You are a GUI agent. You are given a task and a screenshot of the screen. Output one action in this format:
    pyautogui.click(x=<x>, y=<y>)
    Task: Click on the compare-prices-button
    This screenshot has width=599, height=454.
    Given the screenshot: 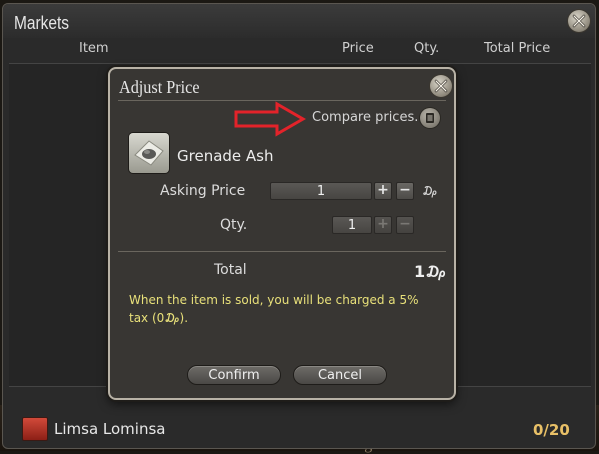 What is the action you would take?
    pyautogui.click(x=430, y=118)
    